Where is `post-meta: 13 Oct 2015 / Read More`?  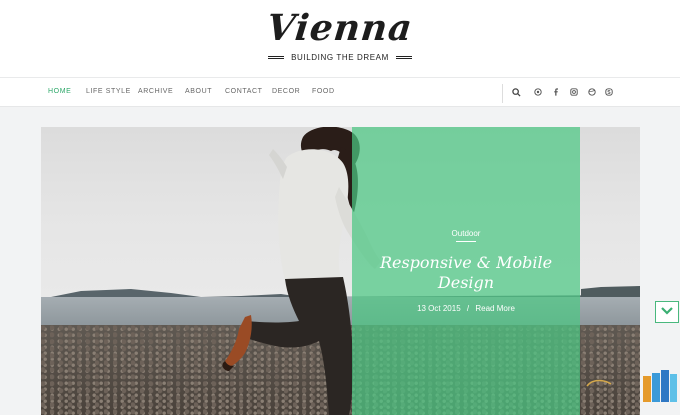
post-meta: 13 Oct 2015 / Read More is located at coordinates (466, 308).